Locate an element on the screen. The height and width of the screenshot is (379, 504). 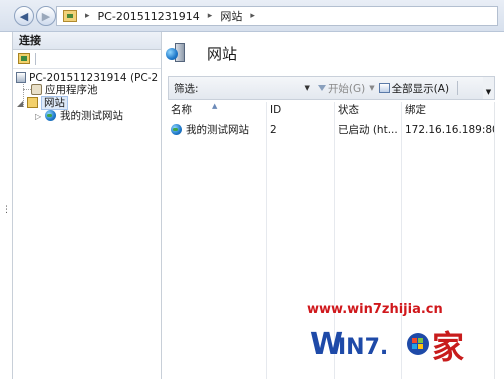
svg-text: IN7. is located at coordinates (363, 347).